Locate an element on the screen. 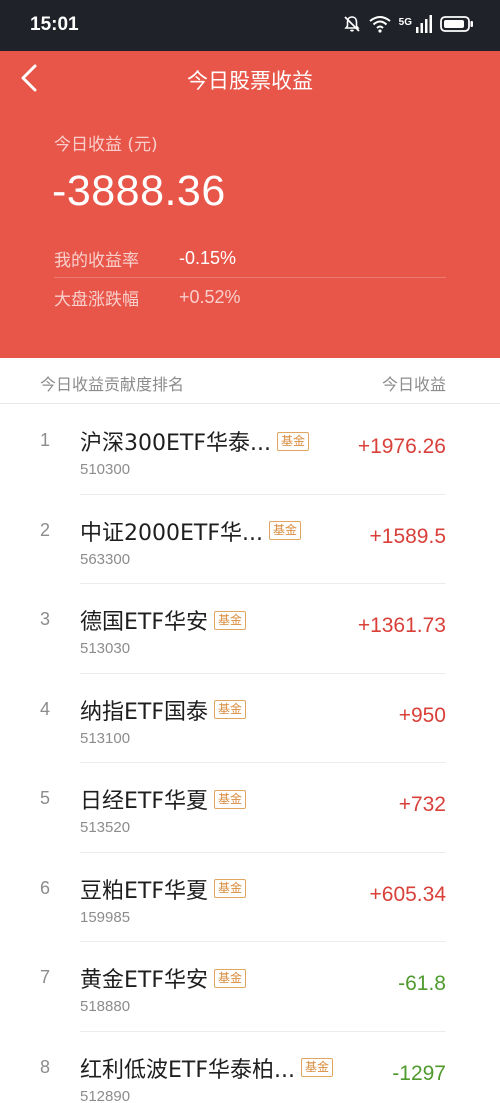  ranking-header: 今日收益贡献度排名 今日收益 is located at coordinates (250, 381).